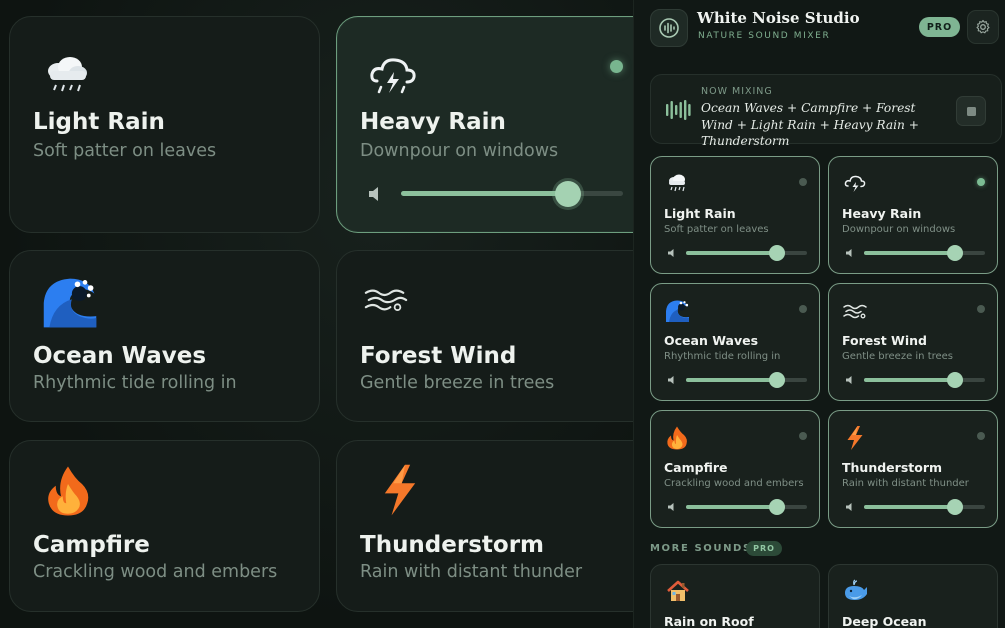  What do you see at coordinates (471, 572) in the screenshot?
I see `zoom-card-subtitle: Rain with distant thunder` at bounding box center [471, 572].